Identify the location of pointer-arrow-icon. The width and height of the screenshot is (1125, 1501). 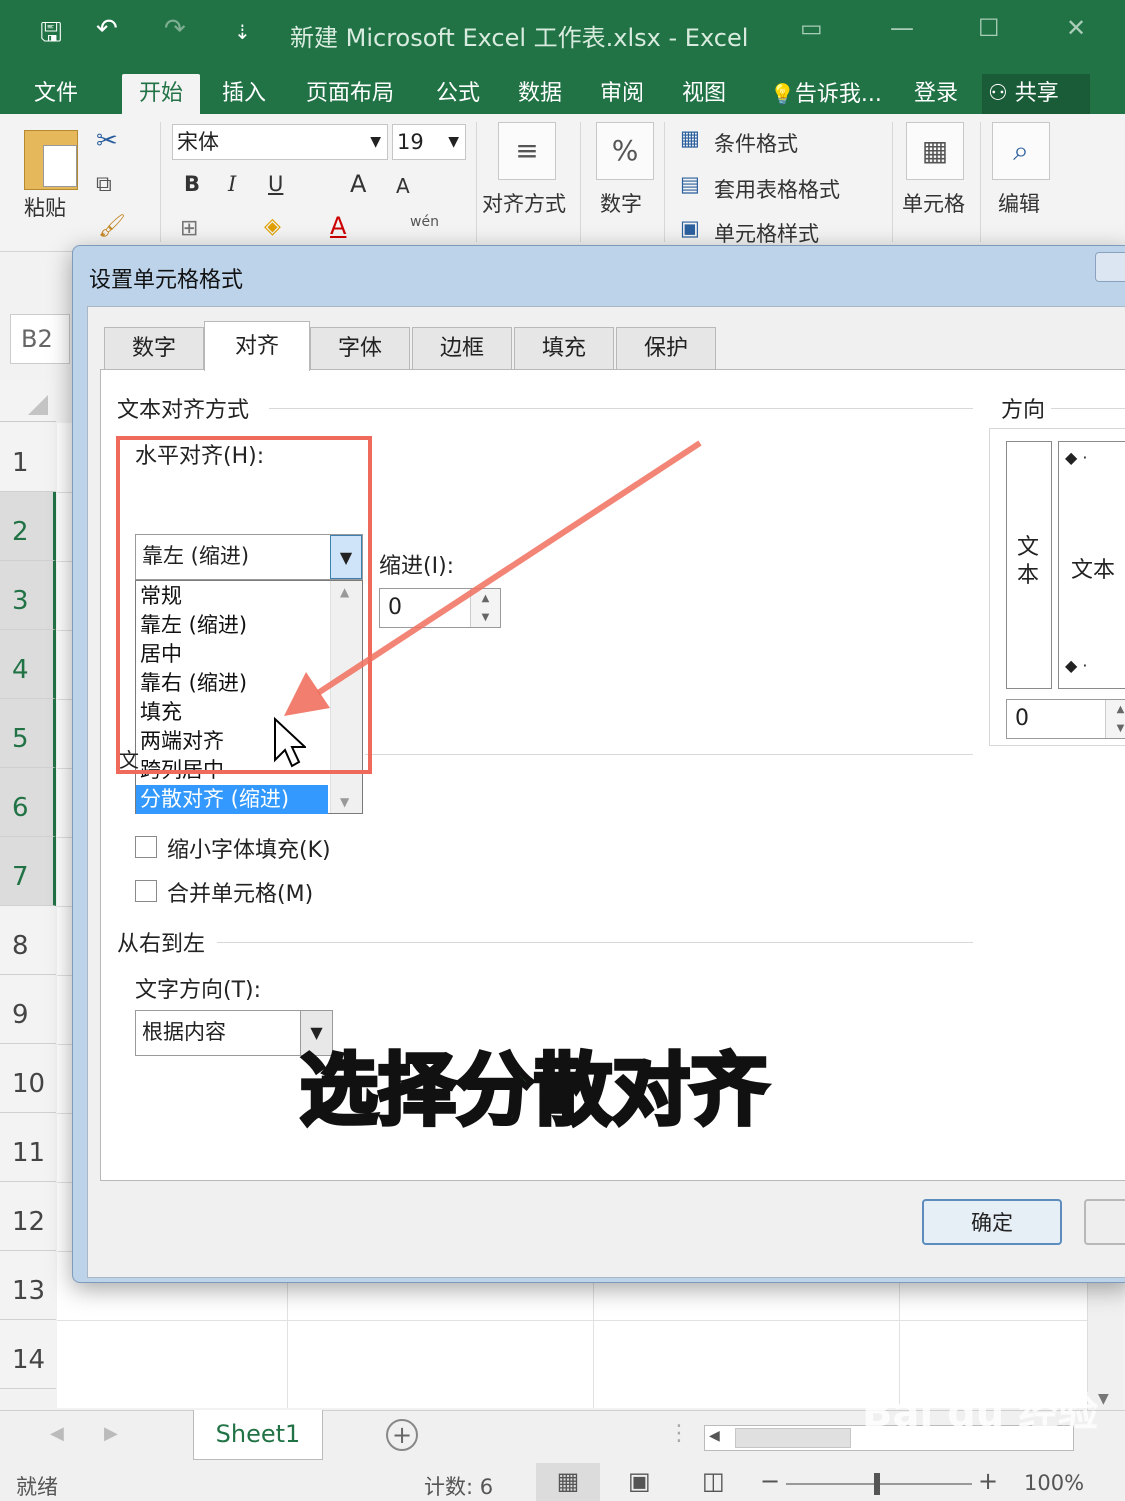
(493, 578).